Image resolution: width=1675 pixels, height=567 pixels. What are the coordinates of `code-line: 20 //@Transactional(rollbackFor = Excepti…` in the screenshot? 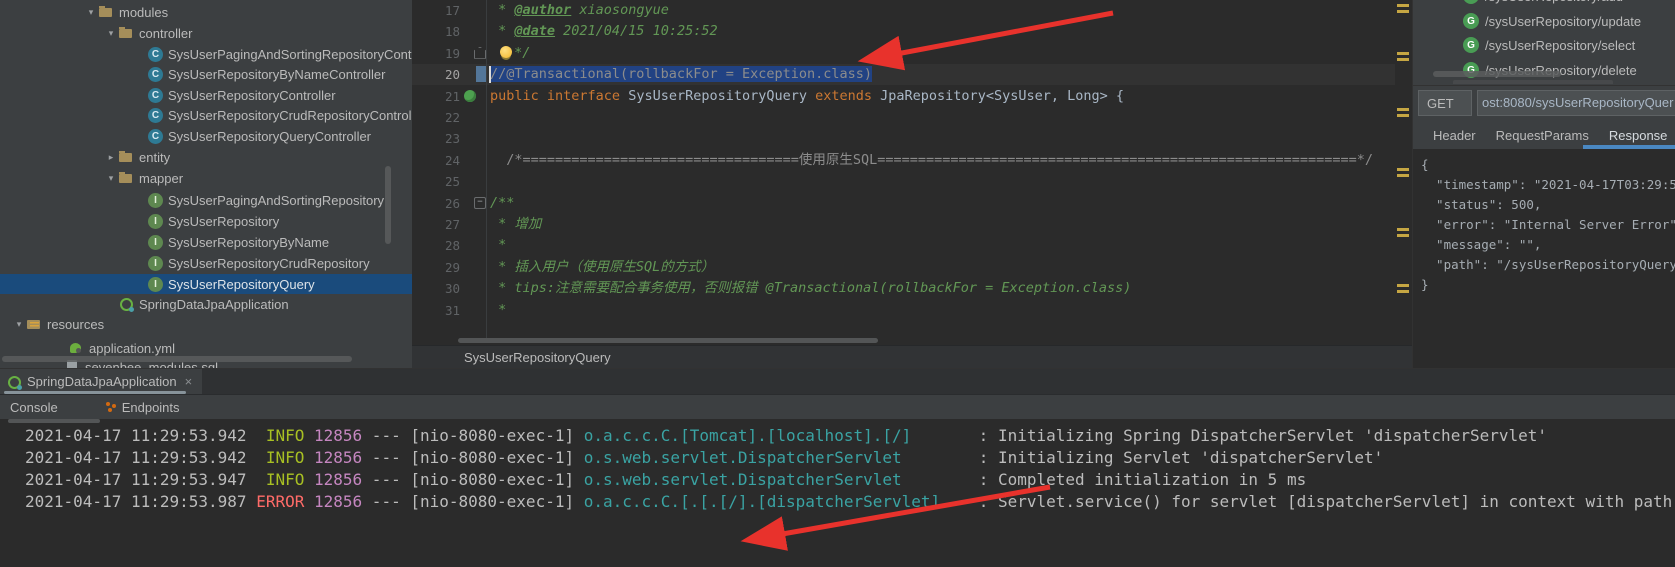 It's located at (903, 75).